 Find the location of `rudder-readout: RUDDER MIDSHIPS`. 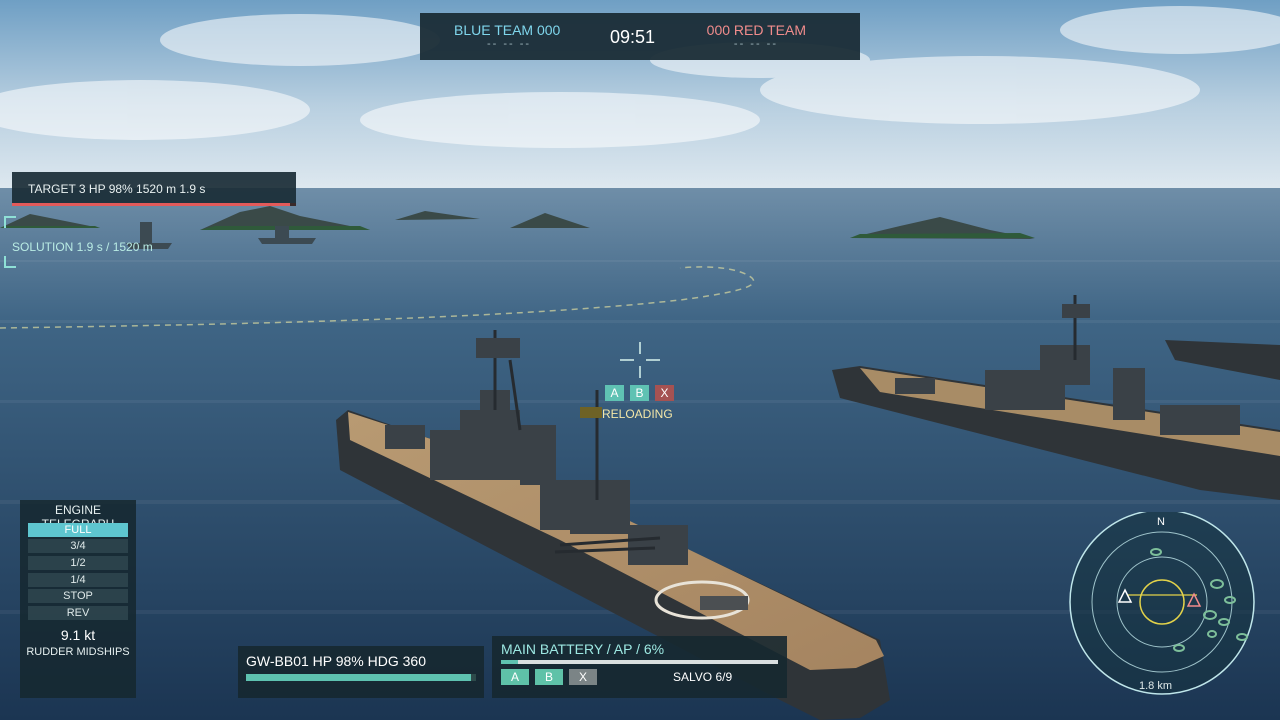

rudder-readout: RUDDER MIDSHIPS is located at coordinates (78, 652).